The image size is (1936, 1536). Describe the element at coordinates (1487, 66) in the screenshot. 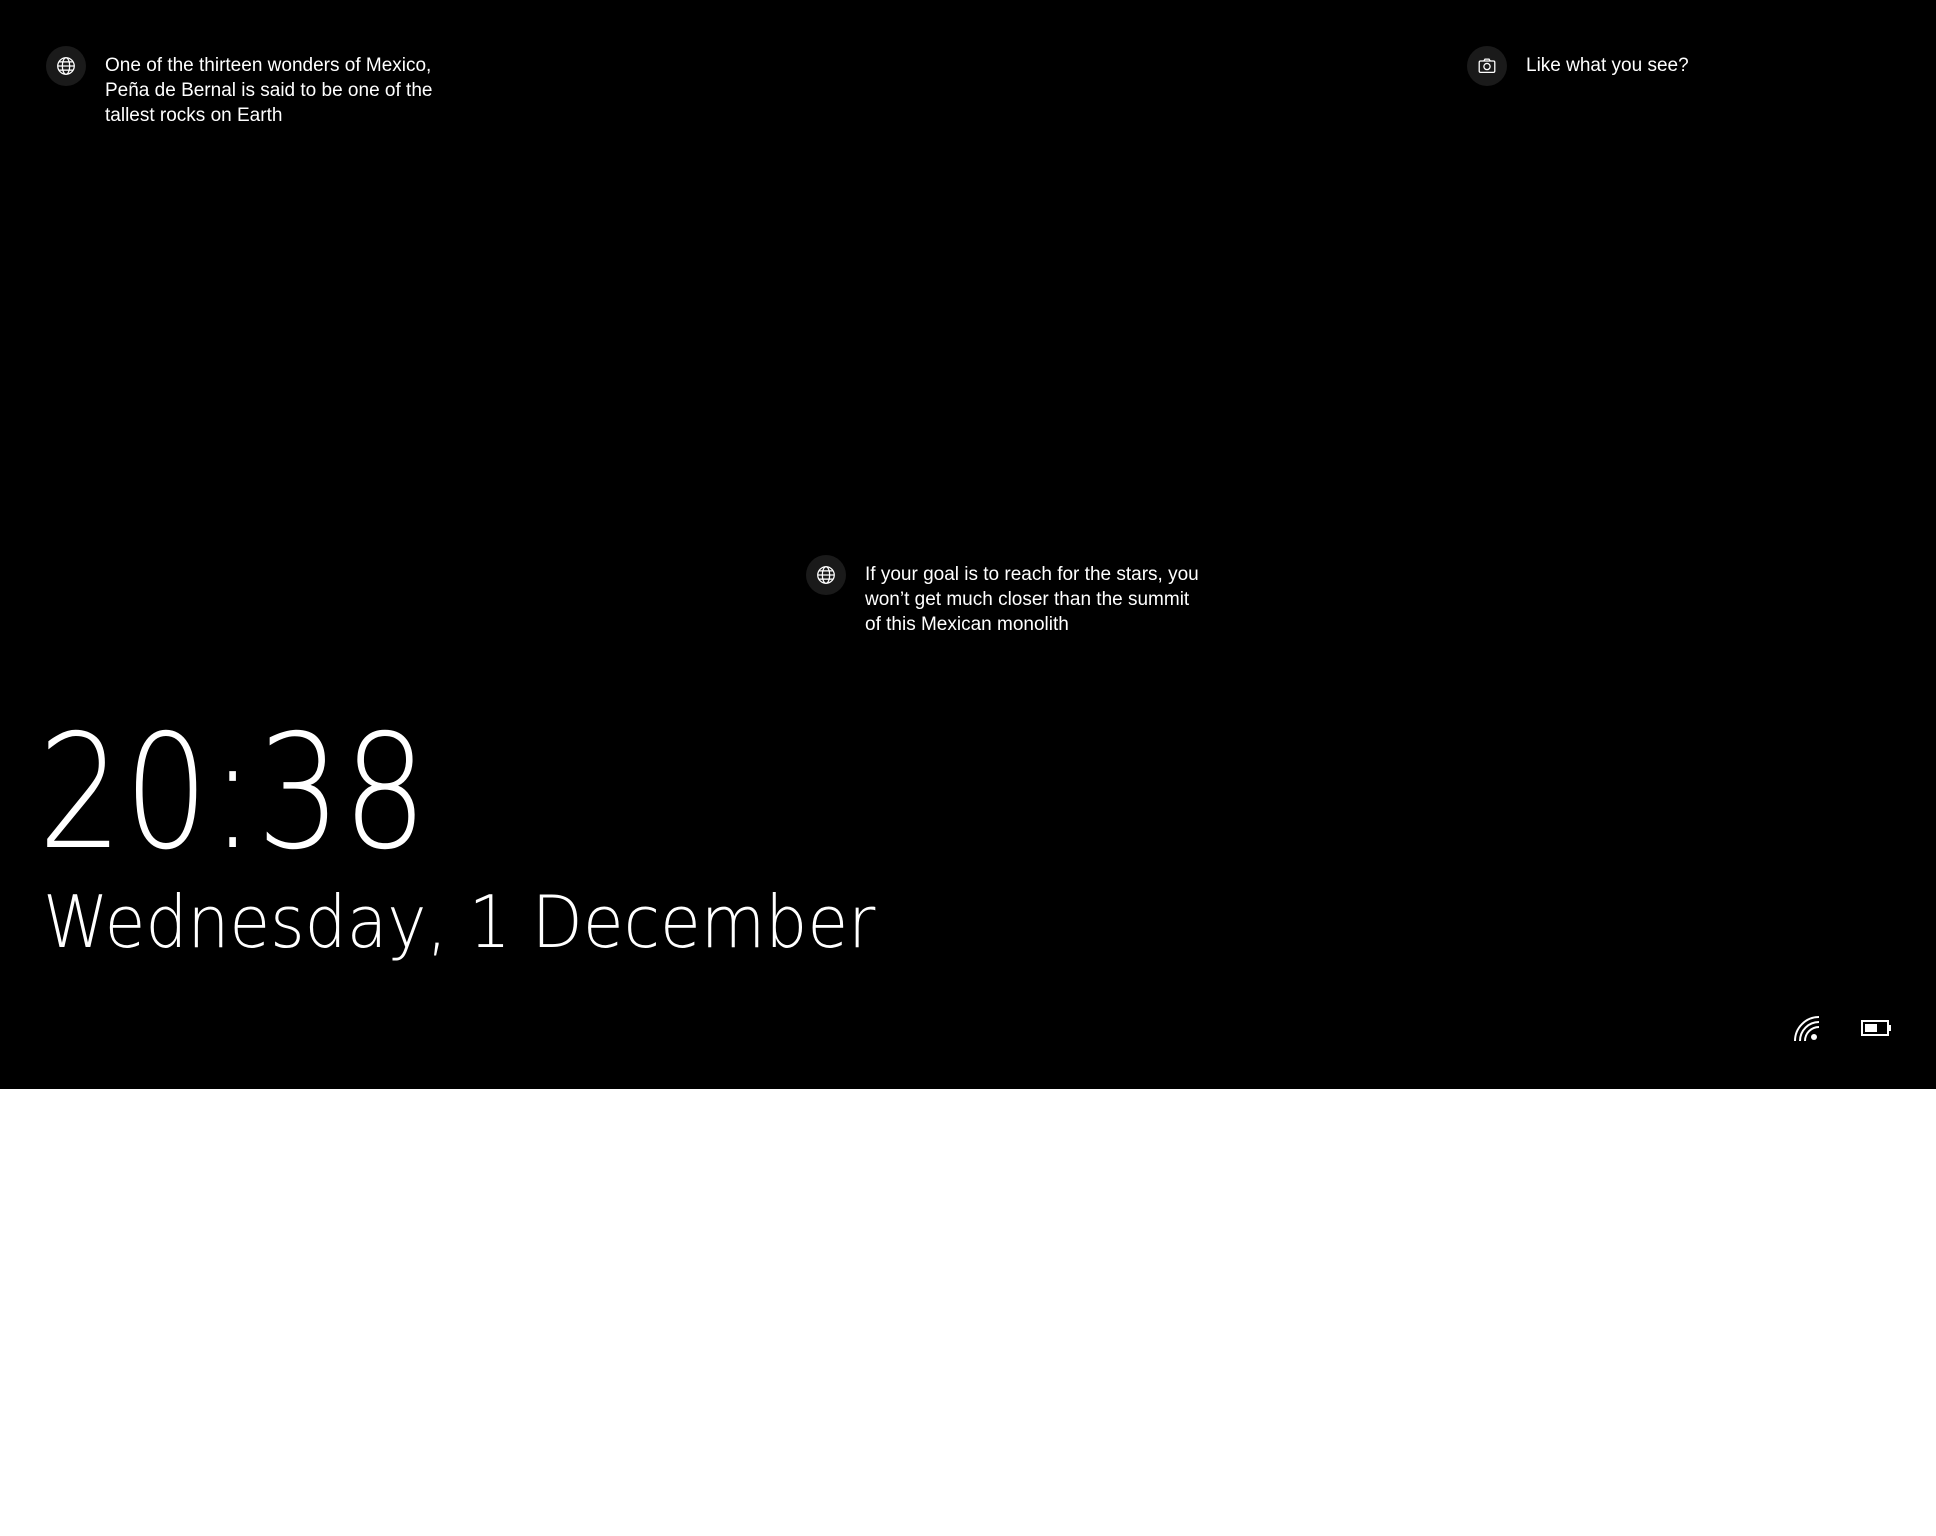

I see `camera-icon` at that location.